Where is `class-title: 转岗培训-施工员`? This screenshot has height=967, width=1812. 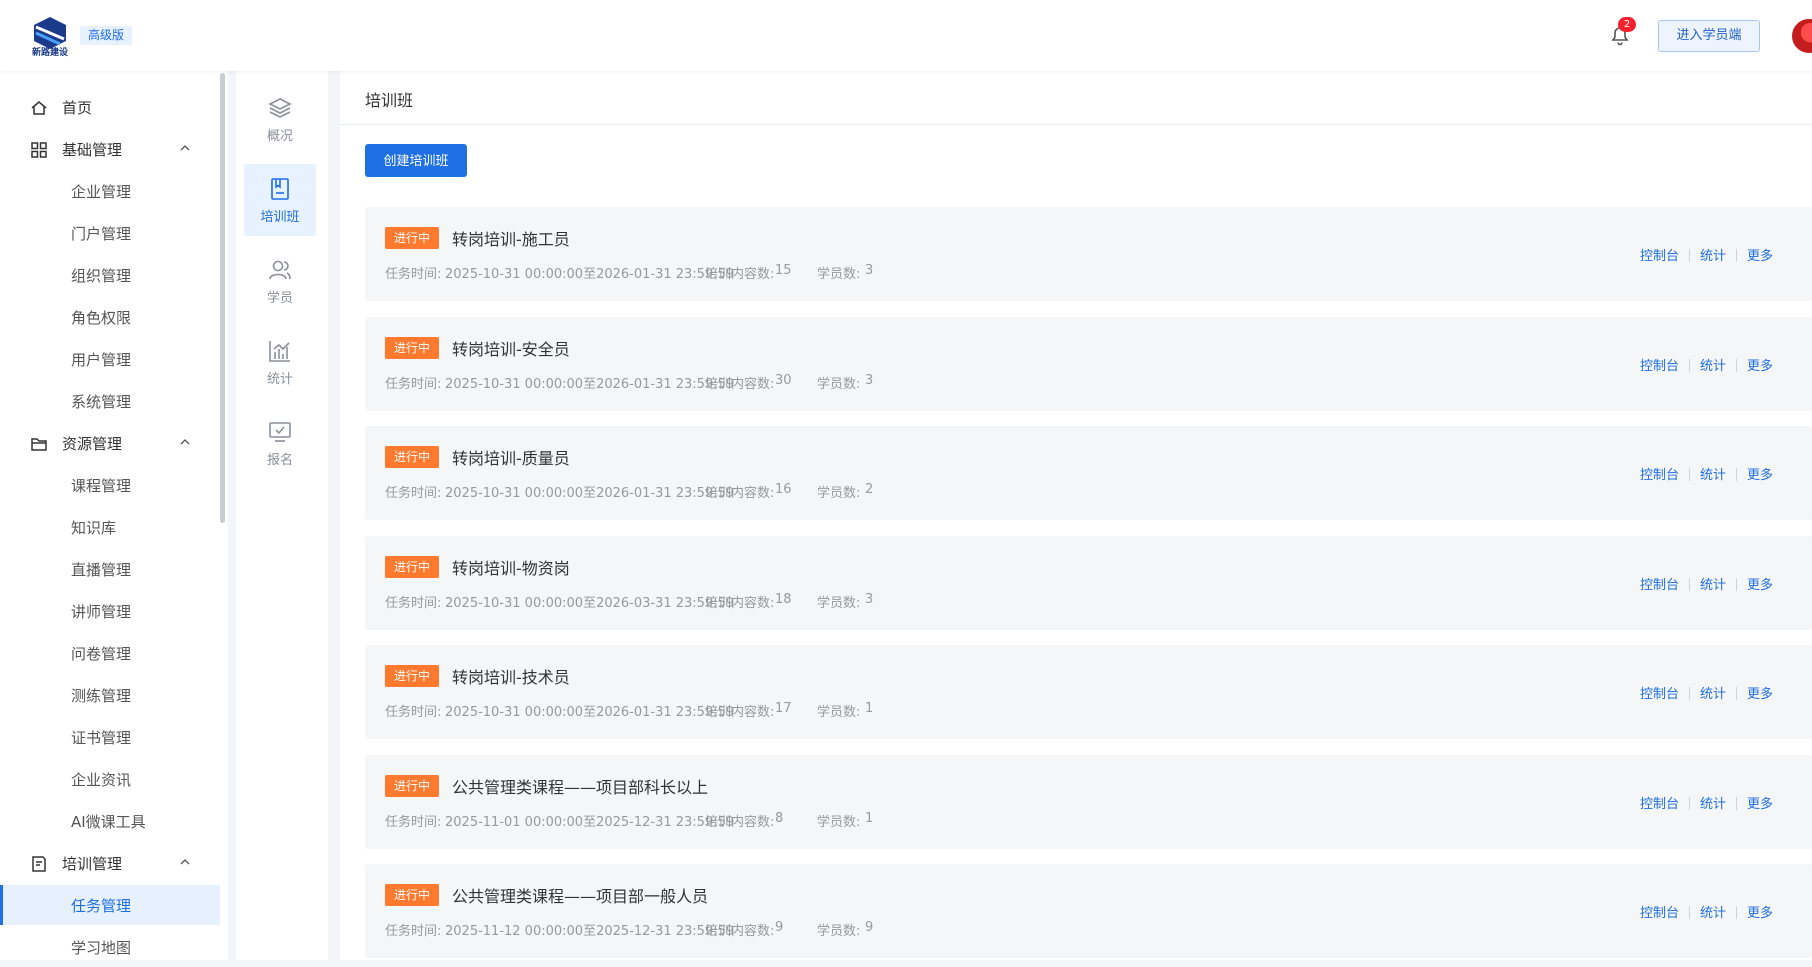
class-title: 转岗培训-施工员 is located at coordinates (511, 238).